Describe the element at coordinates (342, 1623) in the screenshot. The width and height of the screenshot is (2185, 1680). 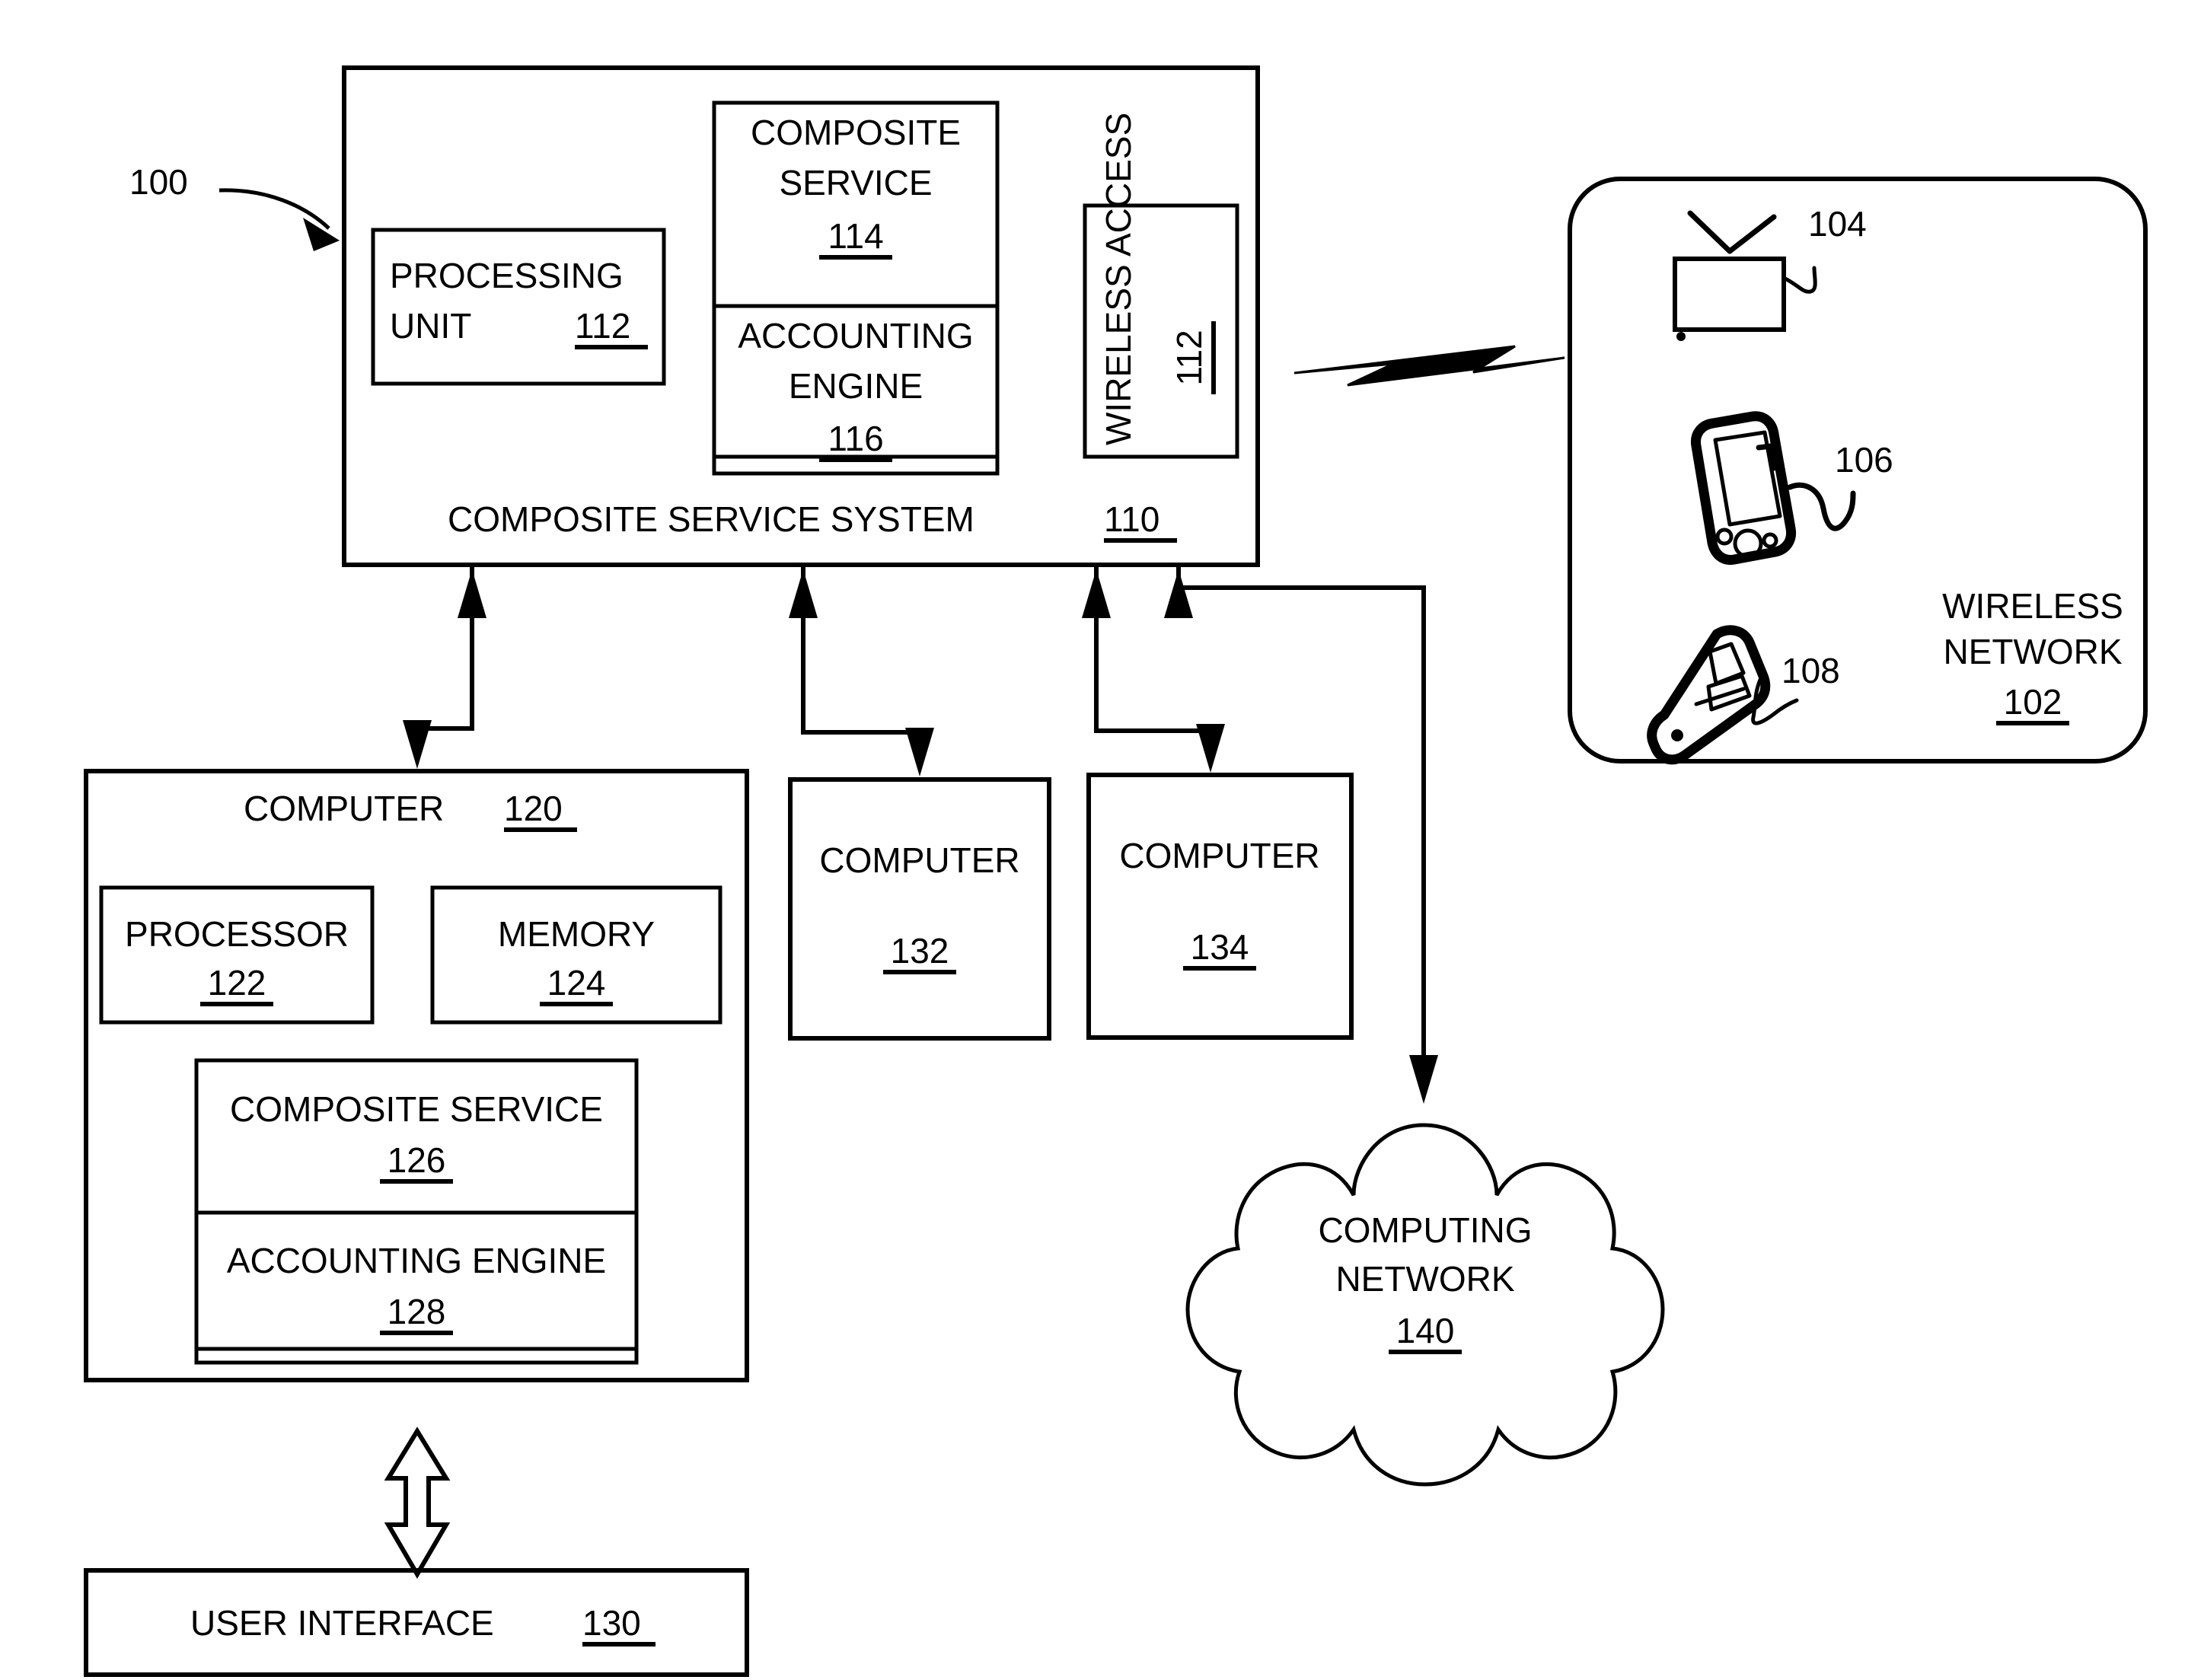
I see `user-interface-label: USER INTERFACE` at that location.